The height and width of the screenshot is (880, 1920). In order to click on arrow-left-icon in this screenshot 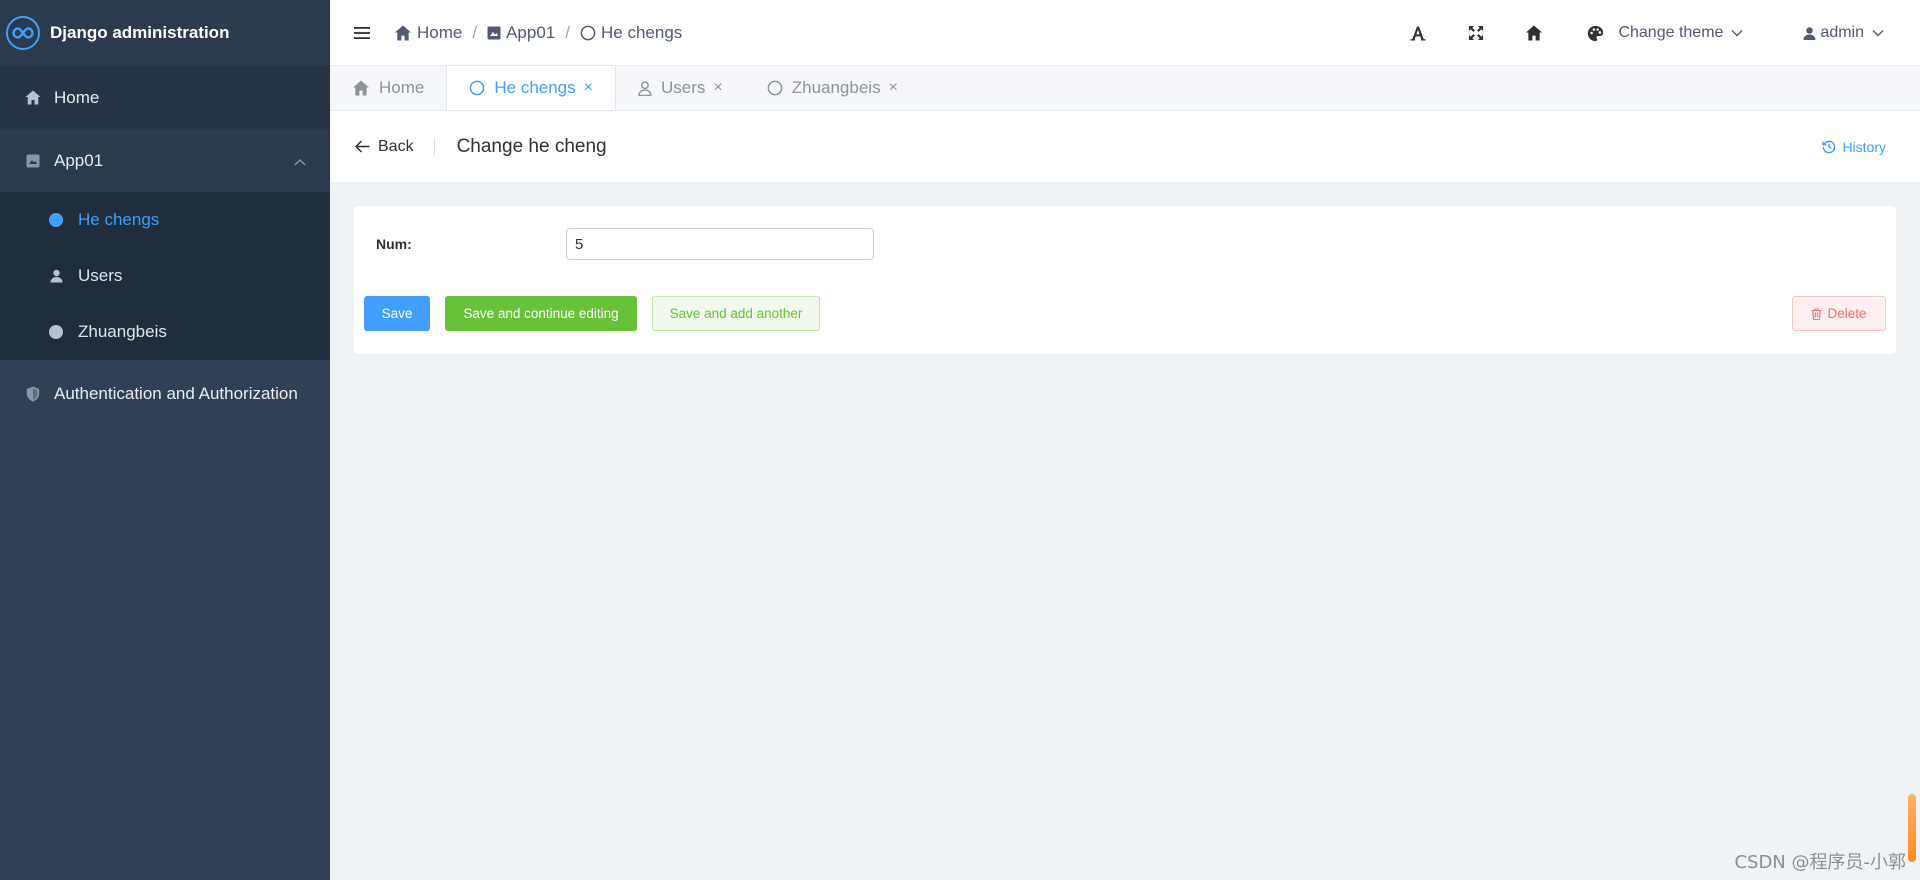, I will do `click(362, 146)`.